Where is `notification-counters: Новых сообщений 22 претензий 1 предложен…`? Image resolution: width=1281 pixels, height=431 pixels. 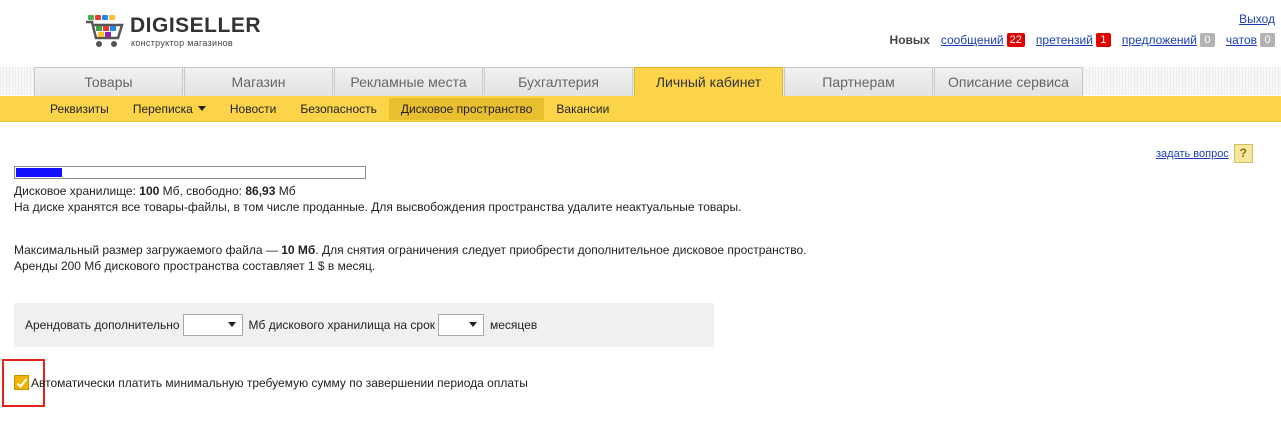 notification-counters: Новых сообщений 22 претензий 1 предложен… is located at coordinates (1082, 40).